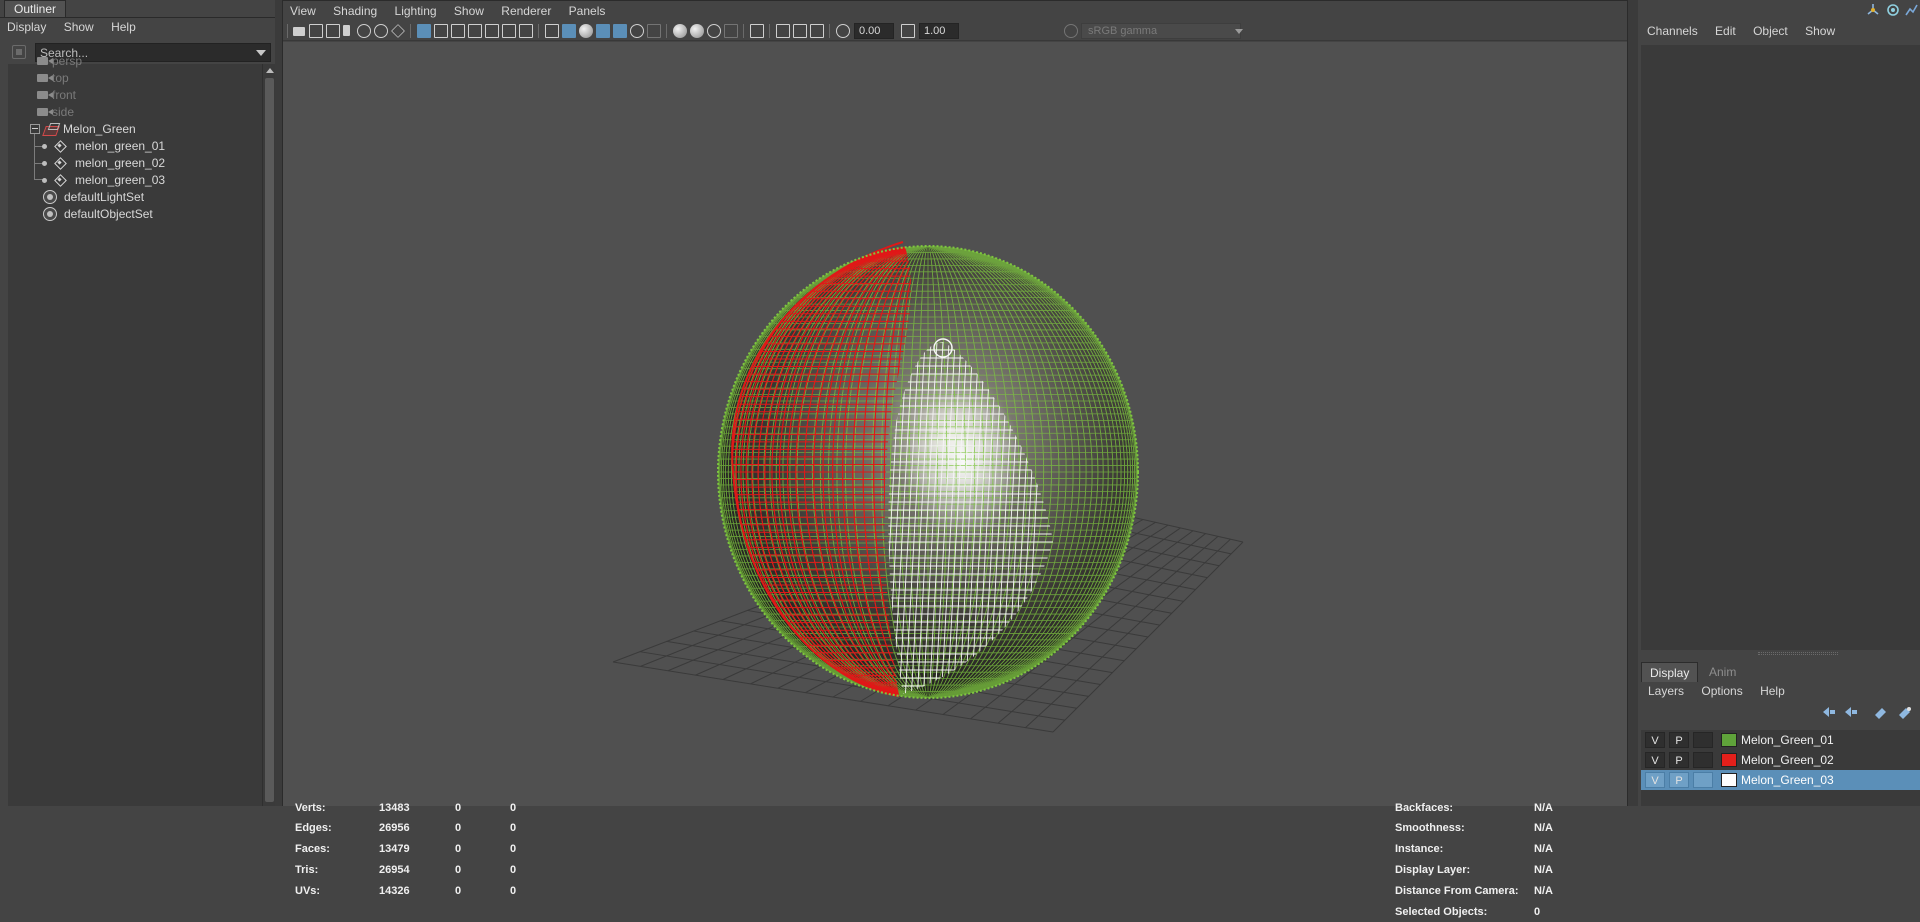 Image resolution: width=1920 pixels, height=922 pixels. I want to click on layer-menu-options: Options, so click(1721, 691).